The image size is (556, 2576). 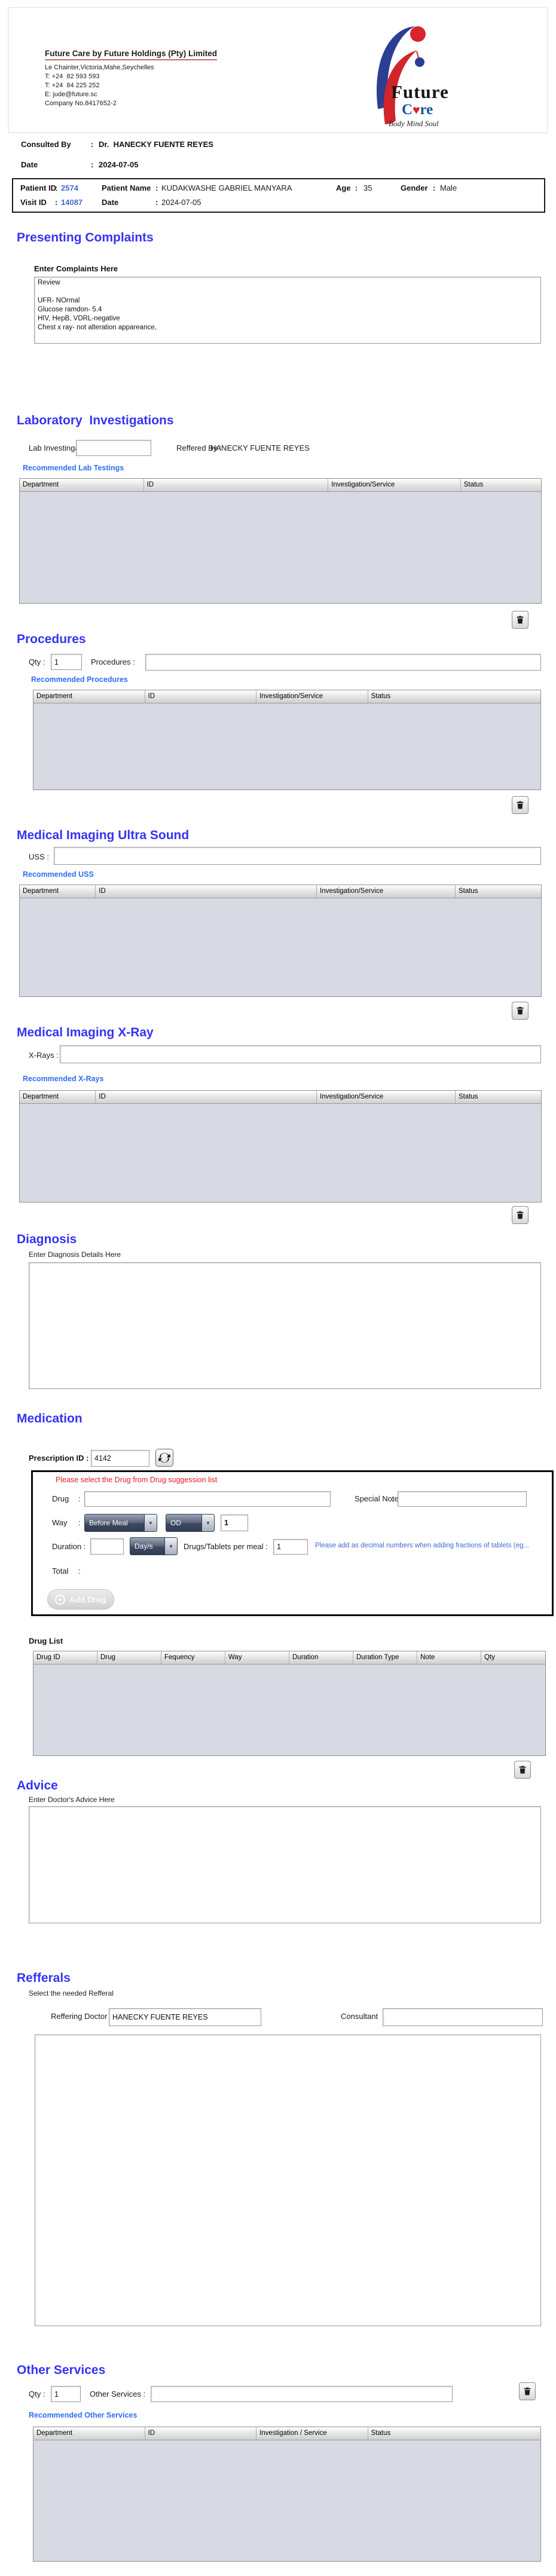 I want to click on referring-doctor-input, so click(x=185, y=2017).